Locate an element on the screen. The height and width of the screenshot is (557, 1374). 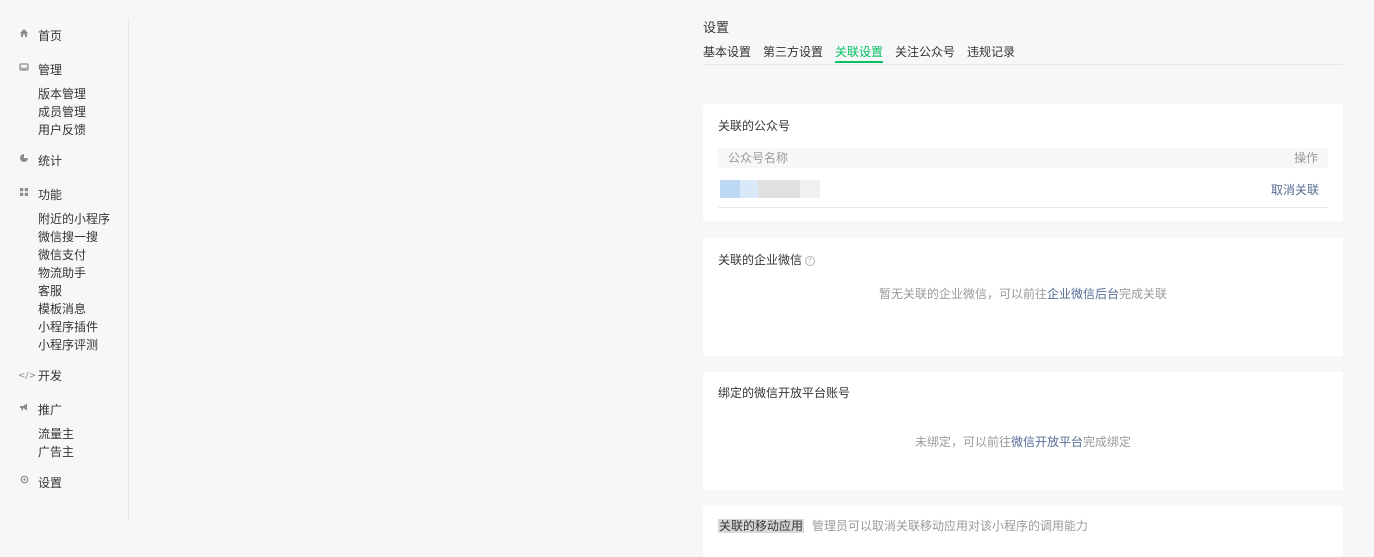
nav-wechat-pay: 微信支付 is located at coordinates (62, 255).